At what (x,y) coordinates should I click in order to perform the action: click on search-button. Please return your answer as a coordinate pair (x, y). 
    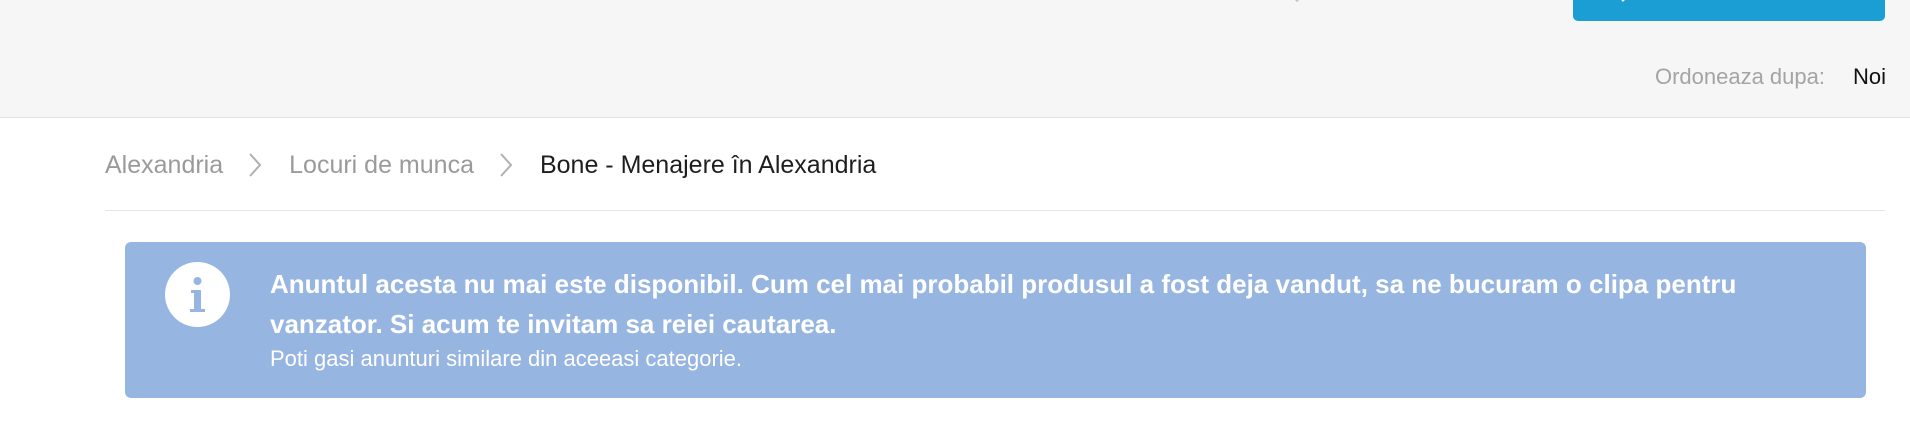
    Looking at the image, I should click on (1729, 10).